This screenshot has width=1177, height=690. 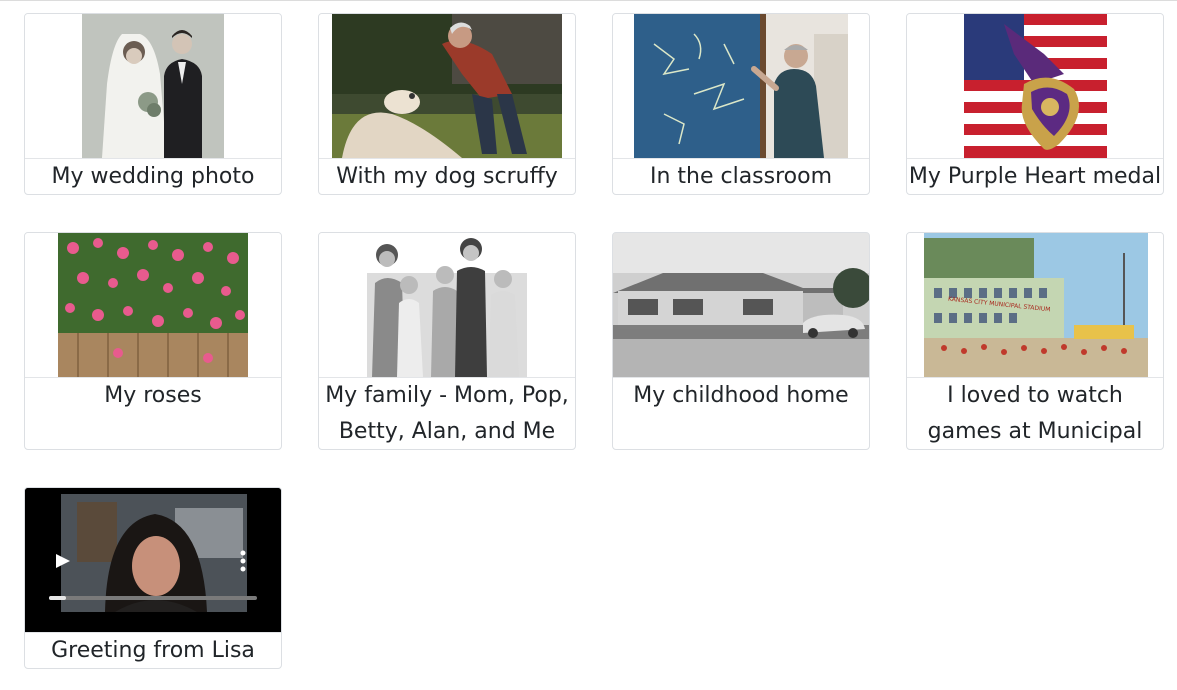 What do you see at coordinates (1035, 86) in the screenshot?
I see `purple-heart-photo` at bounding box center [1035, 86].